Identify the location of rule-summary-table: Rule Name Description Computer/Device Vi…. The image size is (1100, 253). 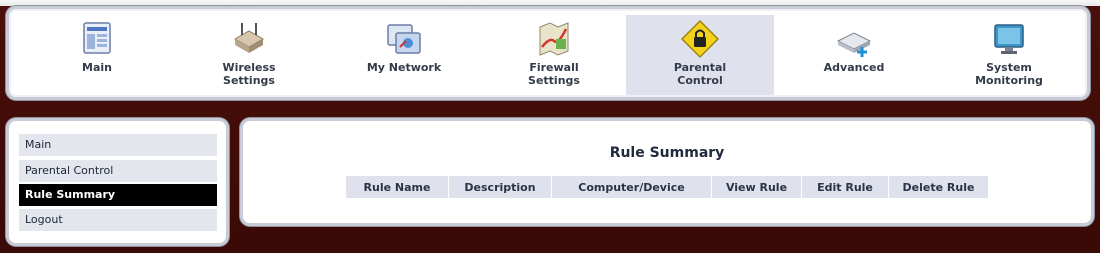
(667, 187).